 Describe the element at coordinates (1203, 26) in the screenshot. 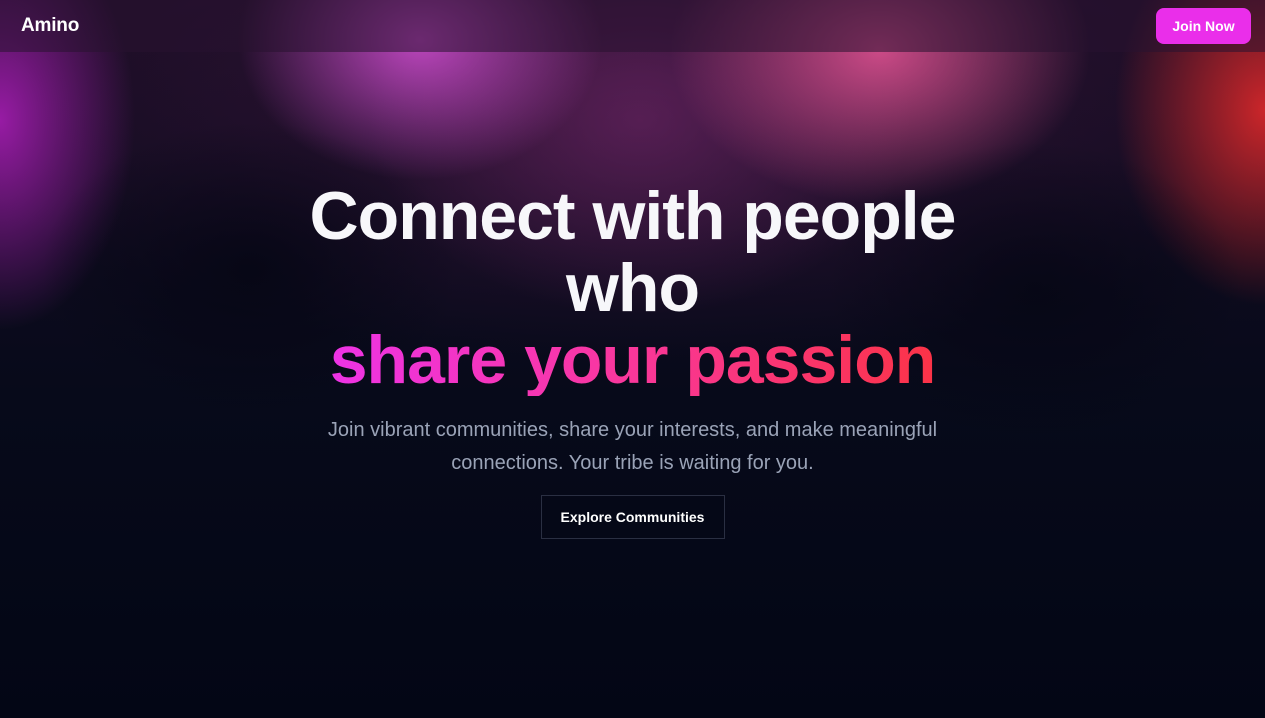

I see `join-now-button: Join Now` at that location.